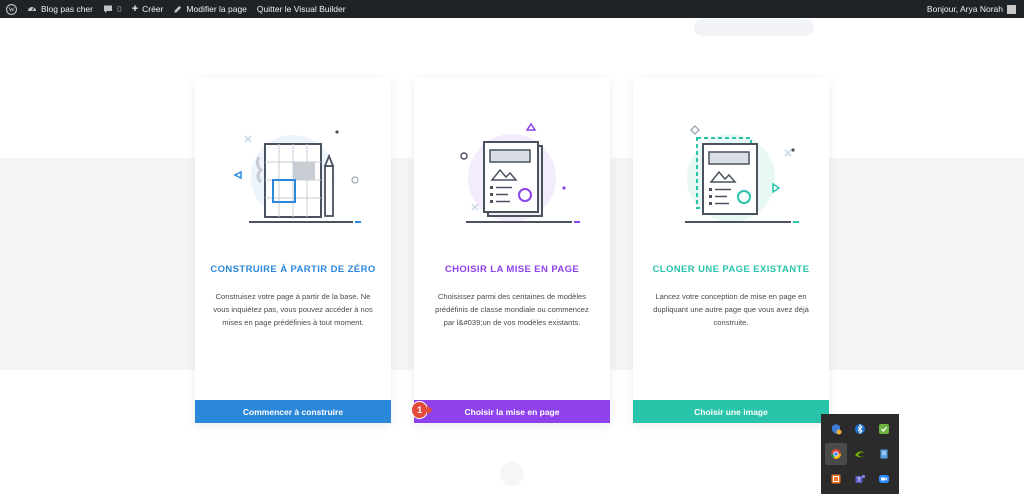 The image size is (1024, 500). What do you see at coordinates (731, 269) in the screenshot?
I see `card-title: CLONER UNE PAGE EXISTANTE` at bounding box center [731, 269].